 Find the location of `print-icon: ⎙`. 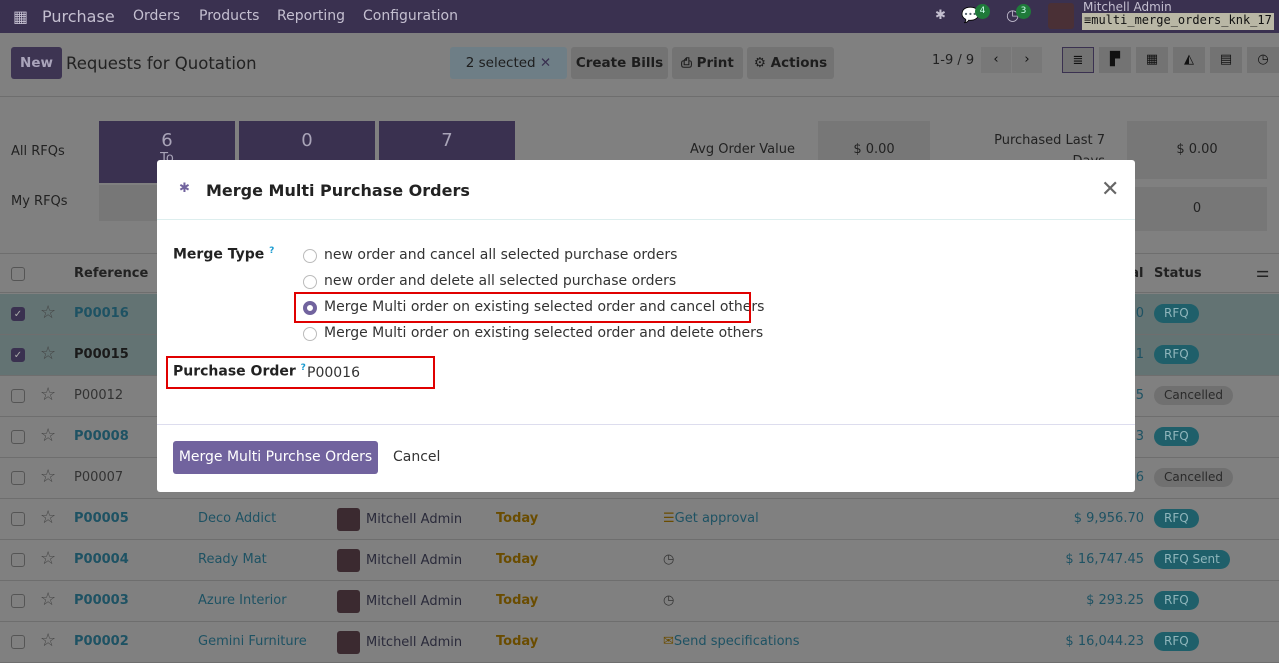

print-icon: ⎙ is located at coordinates (686, 63).